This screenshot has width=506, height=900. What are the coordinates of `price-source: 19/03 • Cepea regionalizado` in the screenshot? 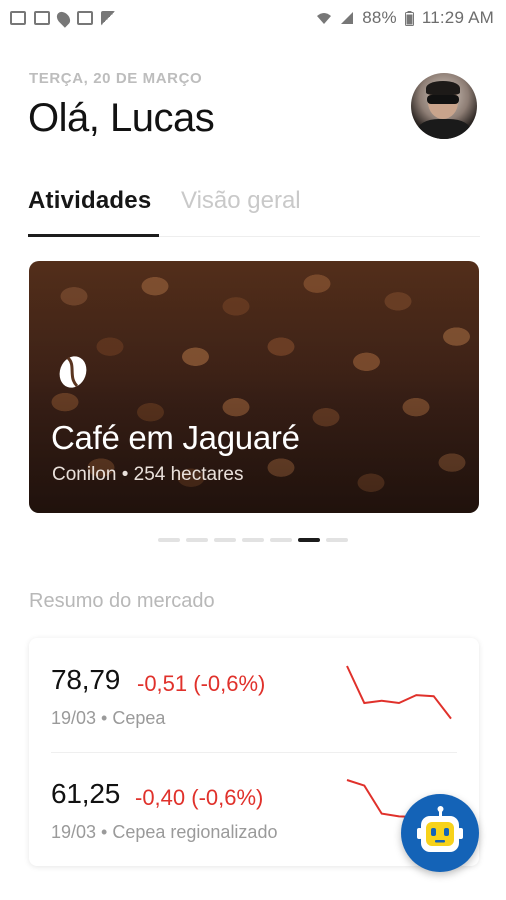 It's located at (164, 832).